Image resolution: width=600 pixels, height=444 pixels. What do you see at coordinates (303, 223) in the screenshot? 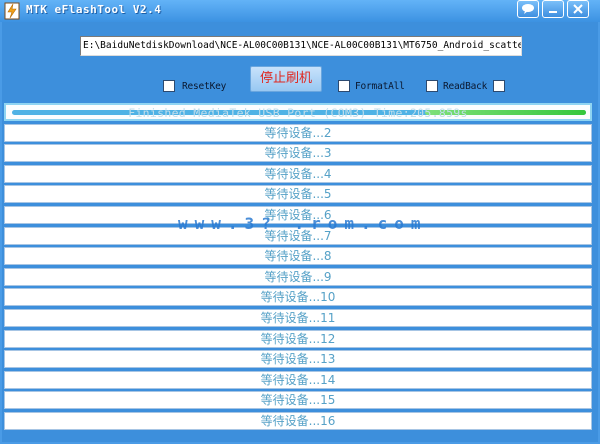
I see `watermark: www.3? .rom.com` at bounding box center [303, 223].